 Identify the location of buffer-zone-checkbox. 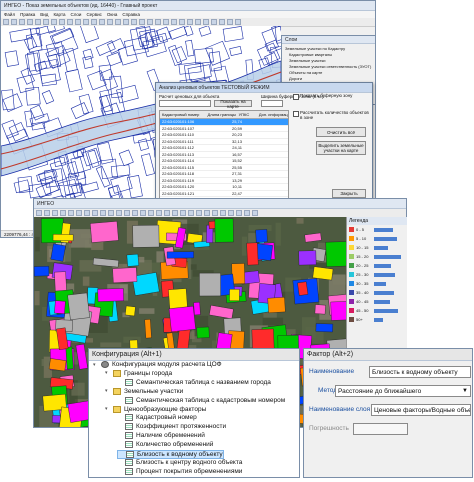
(296, 97).